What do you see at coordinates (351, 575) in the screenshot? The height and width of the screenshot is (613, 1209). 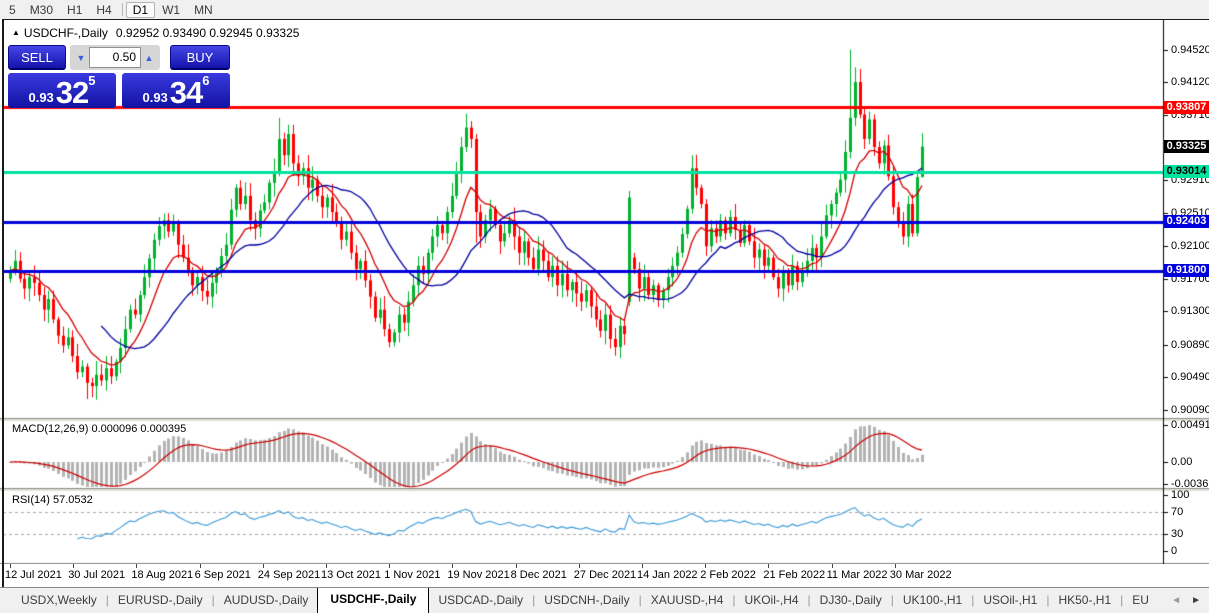 I see `date-label: 13 Oct 2021` at bounding box center [351, 575].